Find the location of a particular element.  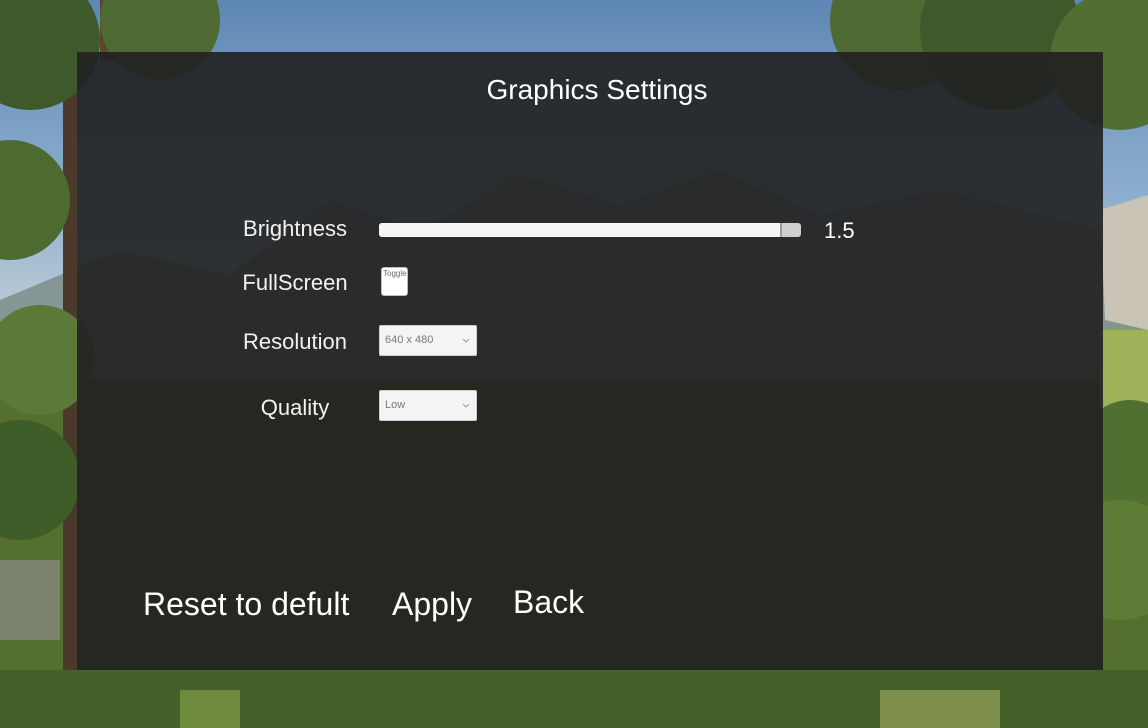

quality-selected-value: Low is located at coordinates (395, 405).